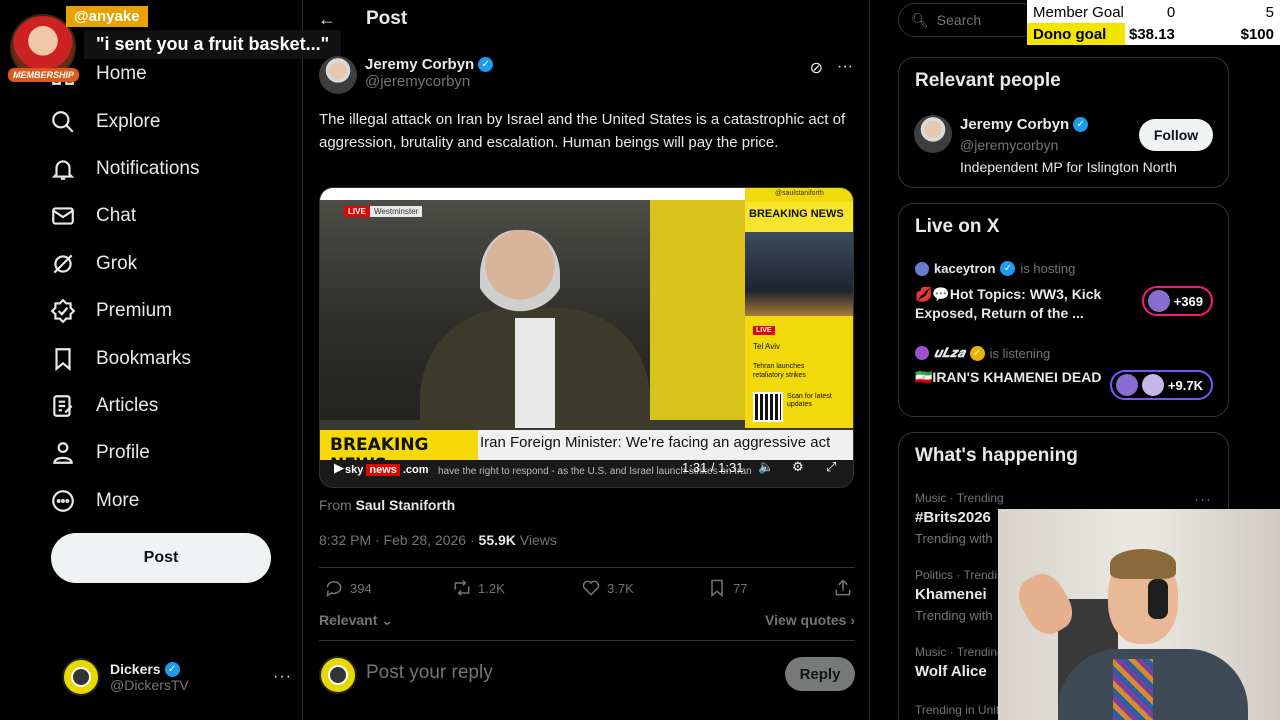 The height and width of the screenshot is (720, 1280). What do you see at coordinates (831, 467) in the screenshot?
I see `fullscreen-icon: ⤢` at bounding box center [831, 467].